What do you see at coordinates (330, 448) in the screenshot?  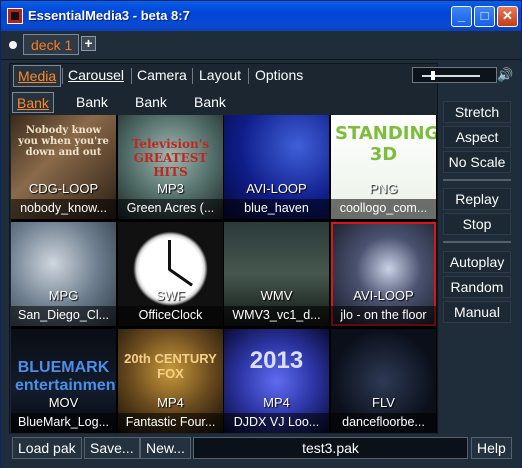 I see `pak-filename: test3.pak` at bounding box center [330, 448].